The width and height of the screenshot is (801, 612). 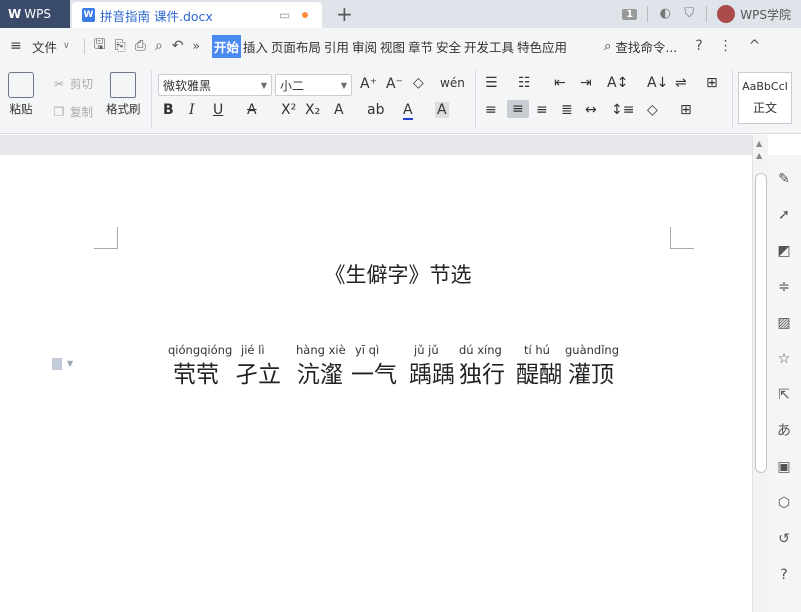 I want to click on text-direction-icon: A↕, so click(x=617, y=83).